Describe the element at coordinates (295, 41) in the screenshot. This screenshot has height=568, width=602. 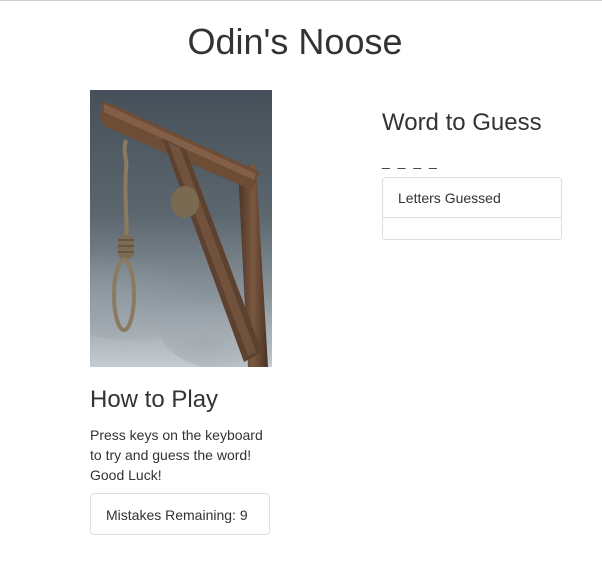
I see `page-title: Odin's Noose` at that location.